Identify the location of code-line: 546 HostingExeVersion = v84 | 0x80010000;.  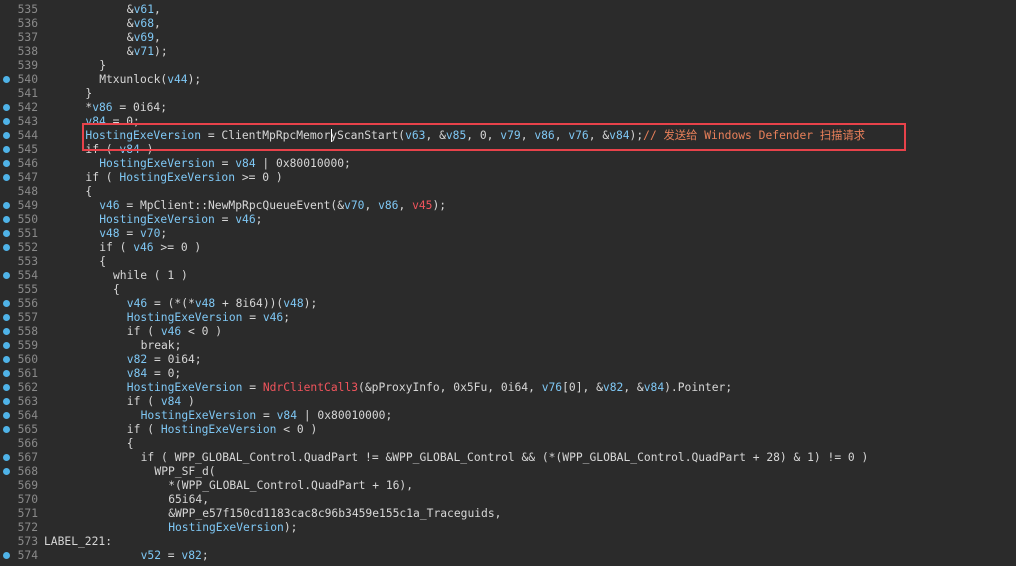
(508, 164).